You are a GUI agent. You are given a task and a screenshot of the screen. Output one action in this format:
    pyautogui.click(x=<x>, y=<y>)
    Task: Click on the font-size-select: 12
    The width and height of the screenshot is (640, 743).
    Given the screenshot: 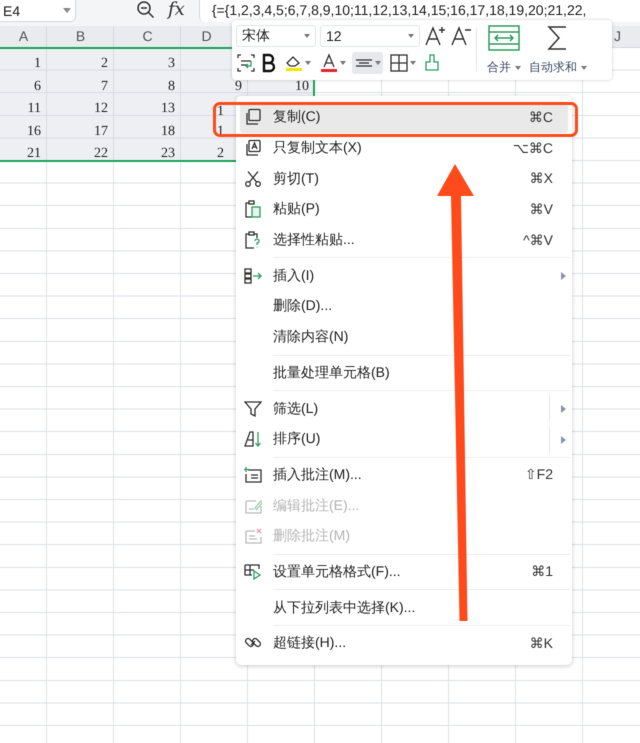 What is the action you would take?
    pyautogui.click(x=370, y=35)
    